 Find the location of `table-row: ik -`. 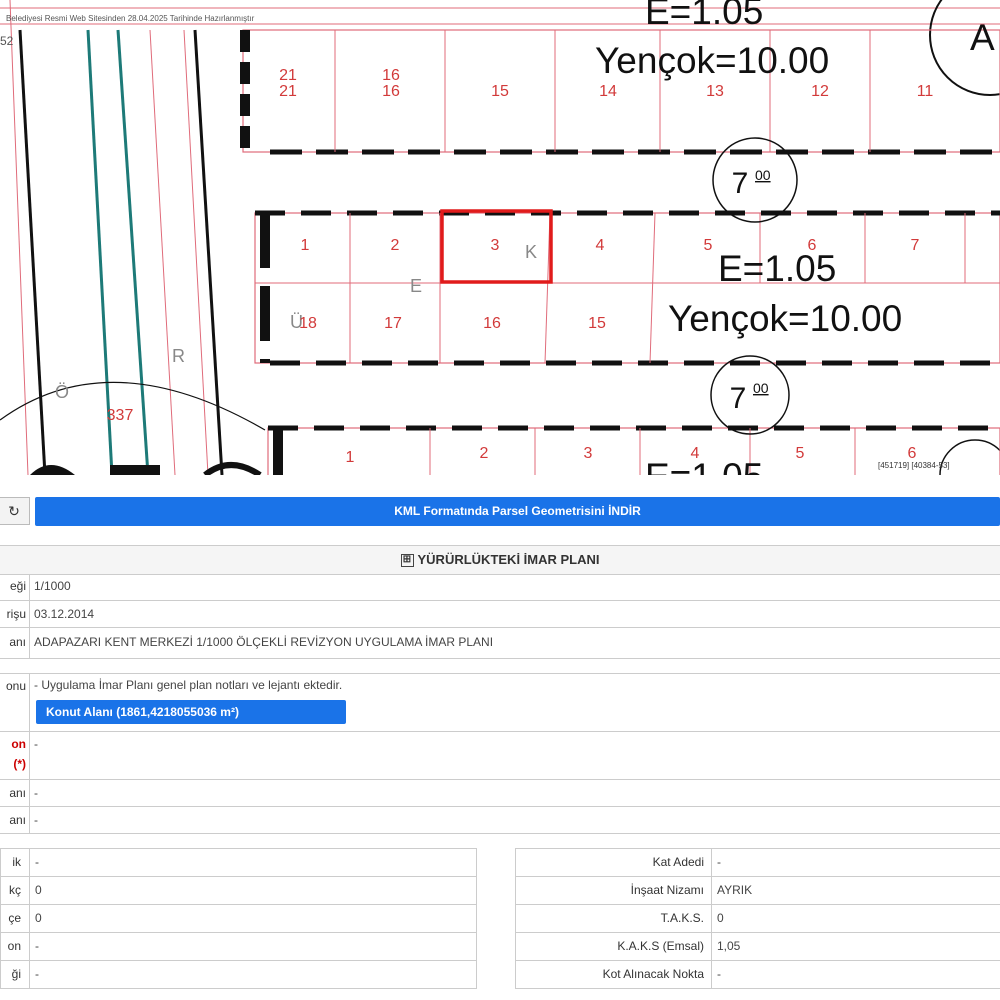

table-row: ik - is located at coordinates (238, 863).